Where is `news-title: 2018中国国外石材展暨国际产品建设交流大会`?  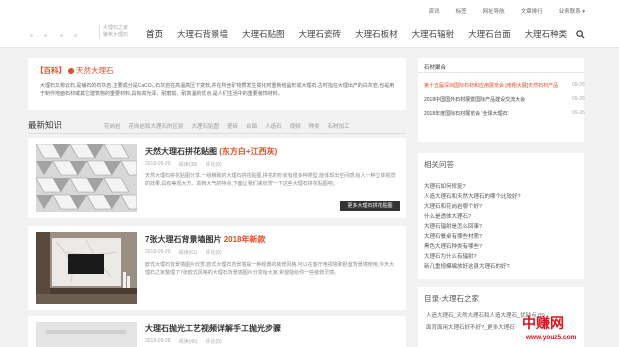
news-title: 2018中国国外石材展暨国际产品建设交流大会 is located at coordinates (475, 100).